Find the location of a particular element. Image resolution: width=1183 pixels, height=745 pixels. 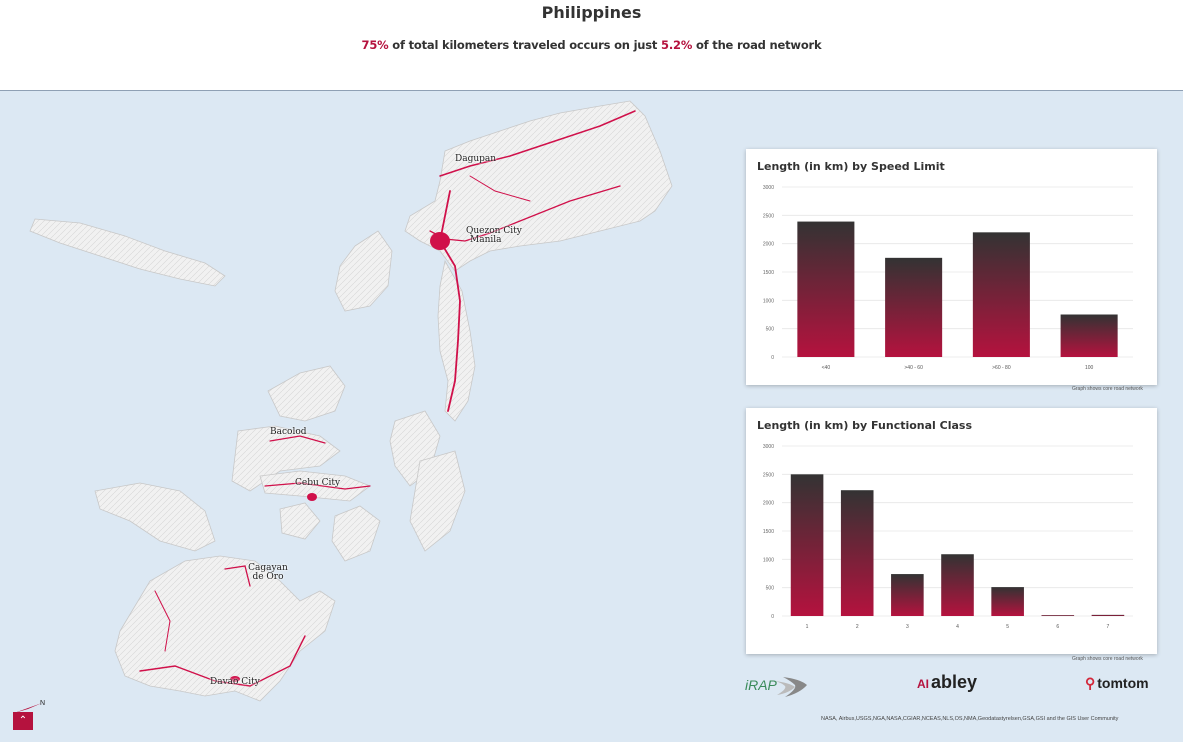

city-label-dagupan: Dagupan is located at coordinates (476, 159).